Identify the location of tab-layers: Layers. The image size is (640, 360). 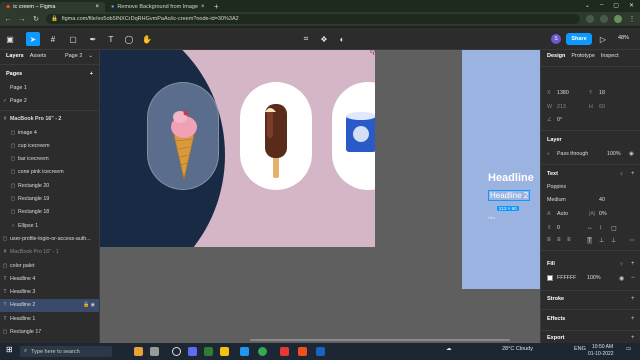
(15, 56).